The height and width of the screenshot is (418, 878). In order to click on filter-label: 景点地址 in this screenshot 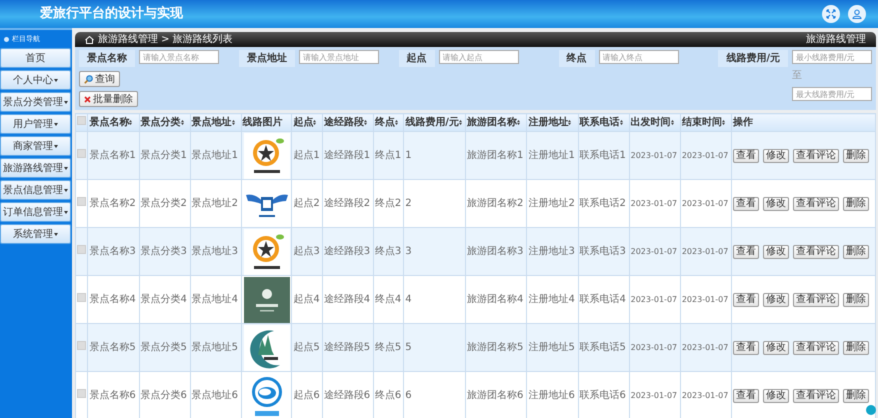, I will do `click(266, 58)`.